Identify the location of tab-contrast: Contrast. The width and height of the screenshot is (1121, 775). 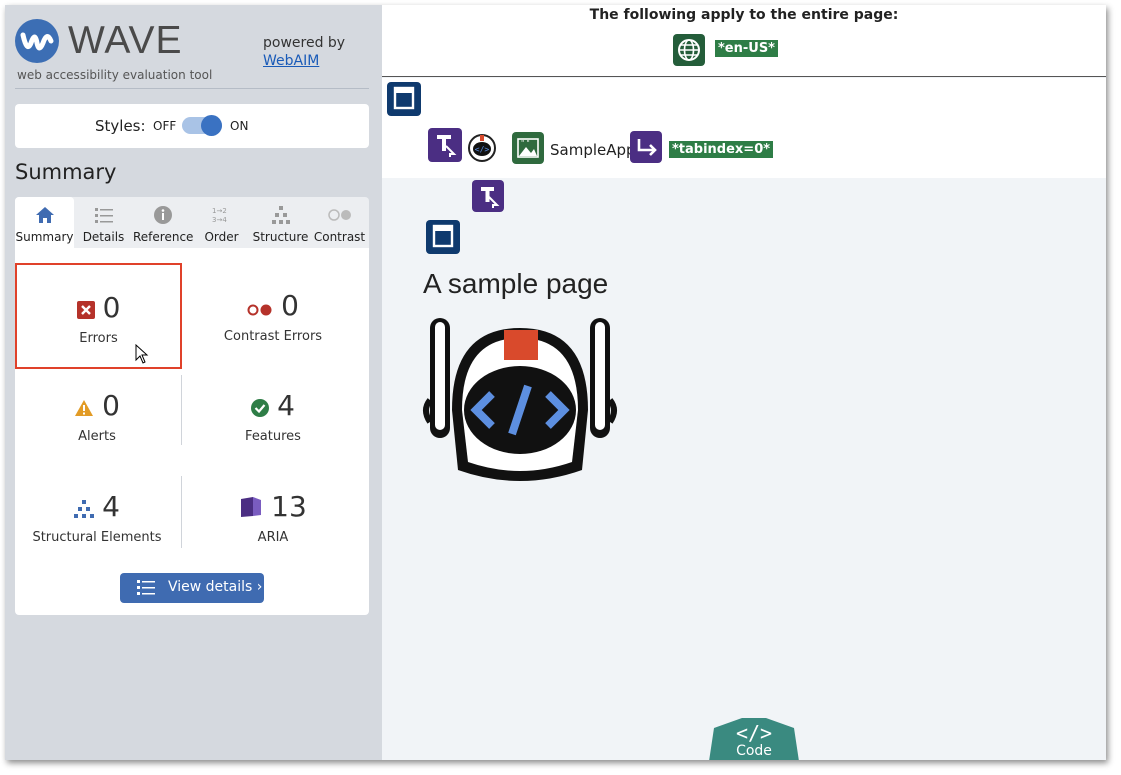
(339, 222).